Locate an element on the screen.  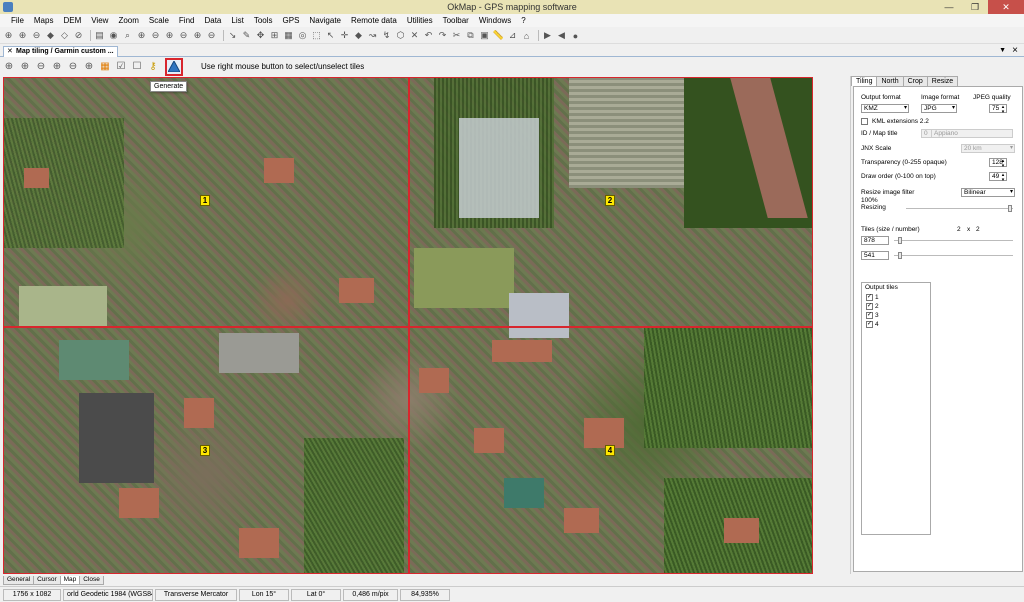
generate-button is located at coordinates (174, 66).